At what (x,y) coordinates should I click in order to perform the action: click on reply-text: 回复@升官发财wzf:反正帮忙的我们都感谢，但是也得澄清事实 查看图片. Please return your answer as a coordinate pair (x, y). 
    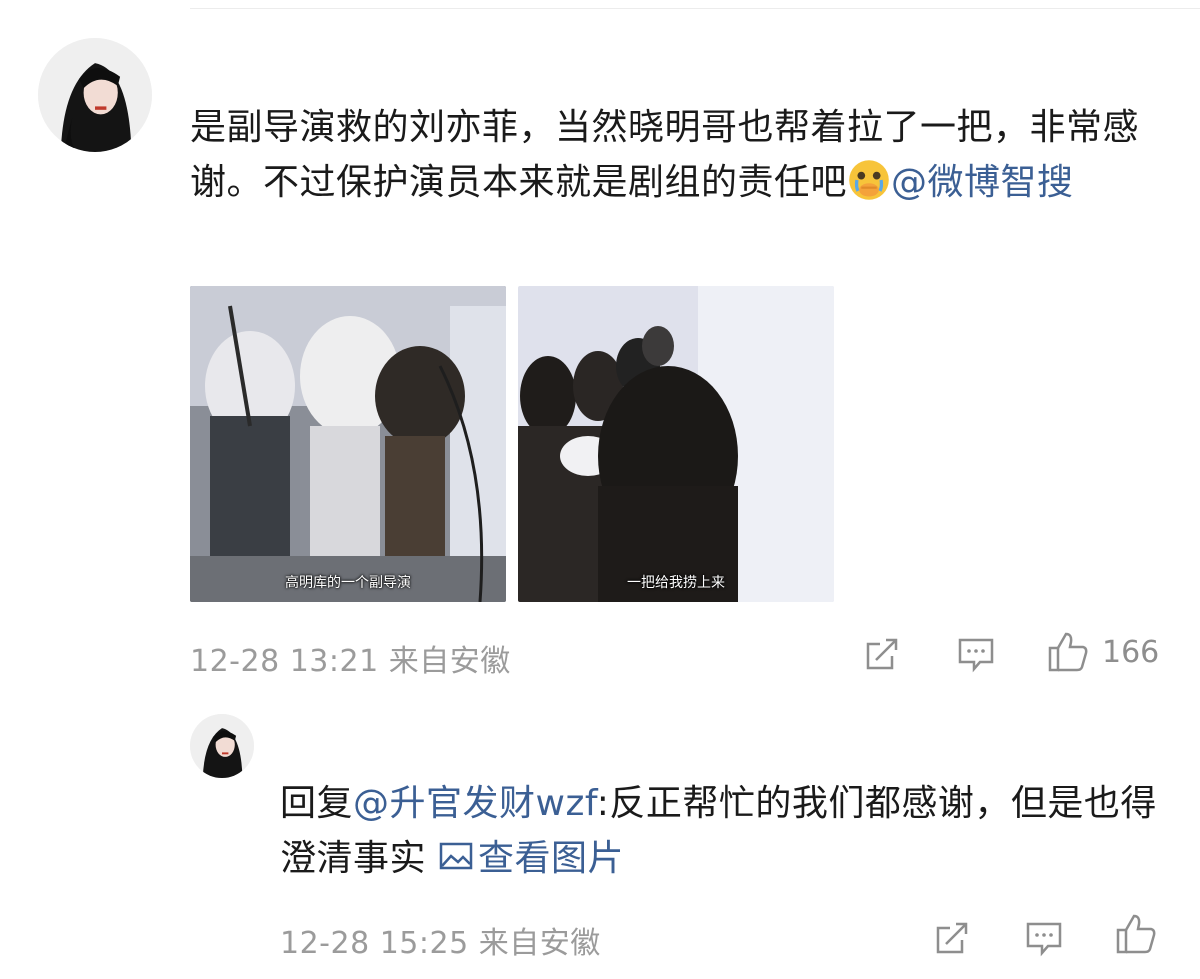
    Looking at the image, I should click on (720, 831).